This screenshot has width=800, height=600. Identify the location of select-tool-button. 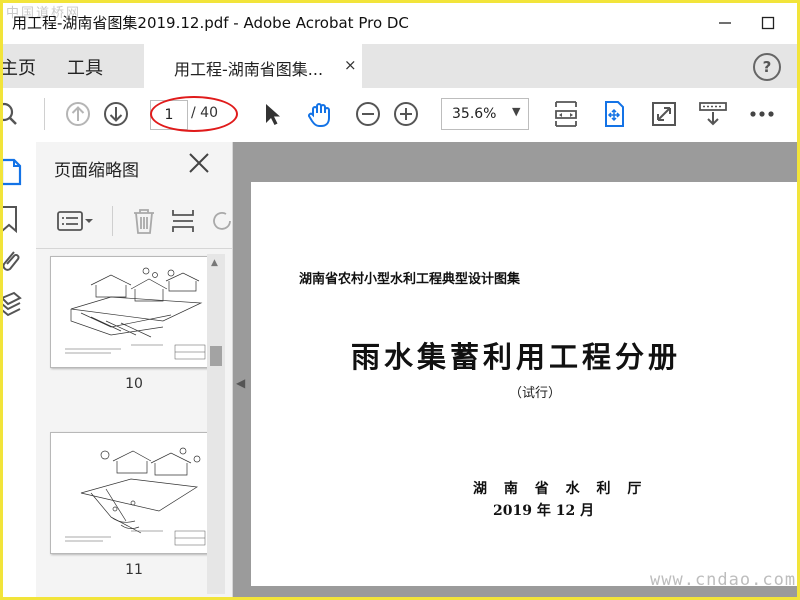
(272, 114).